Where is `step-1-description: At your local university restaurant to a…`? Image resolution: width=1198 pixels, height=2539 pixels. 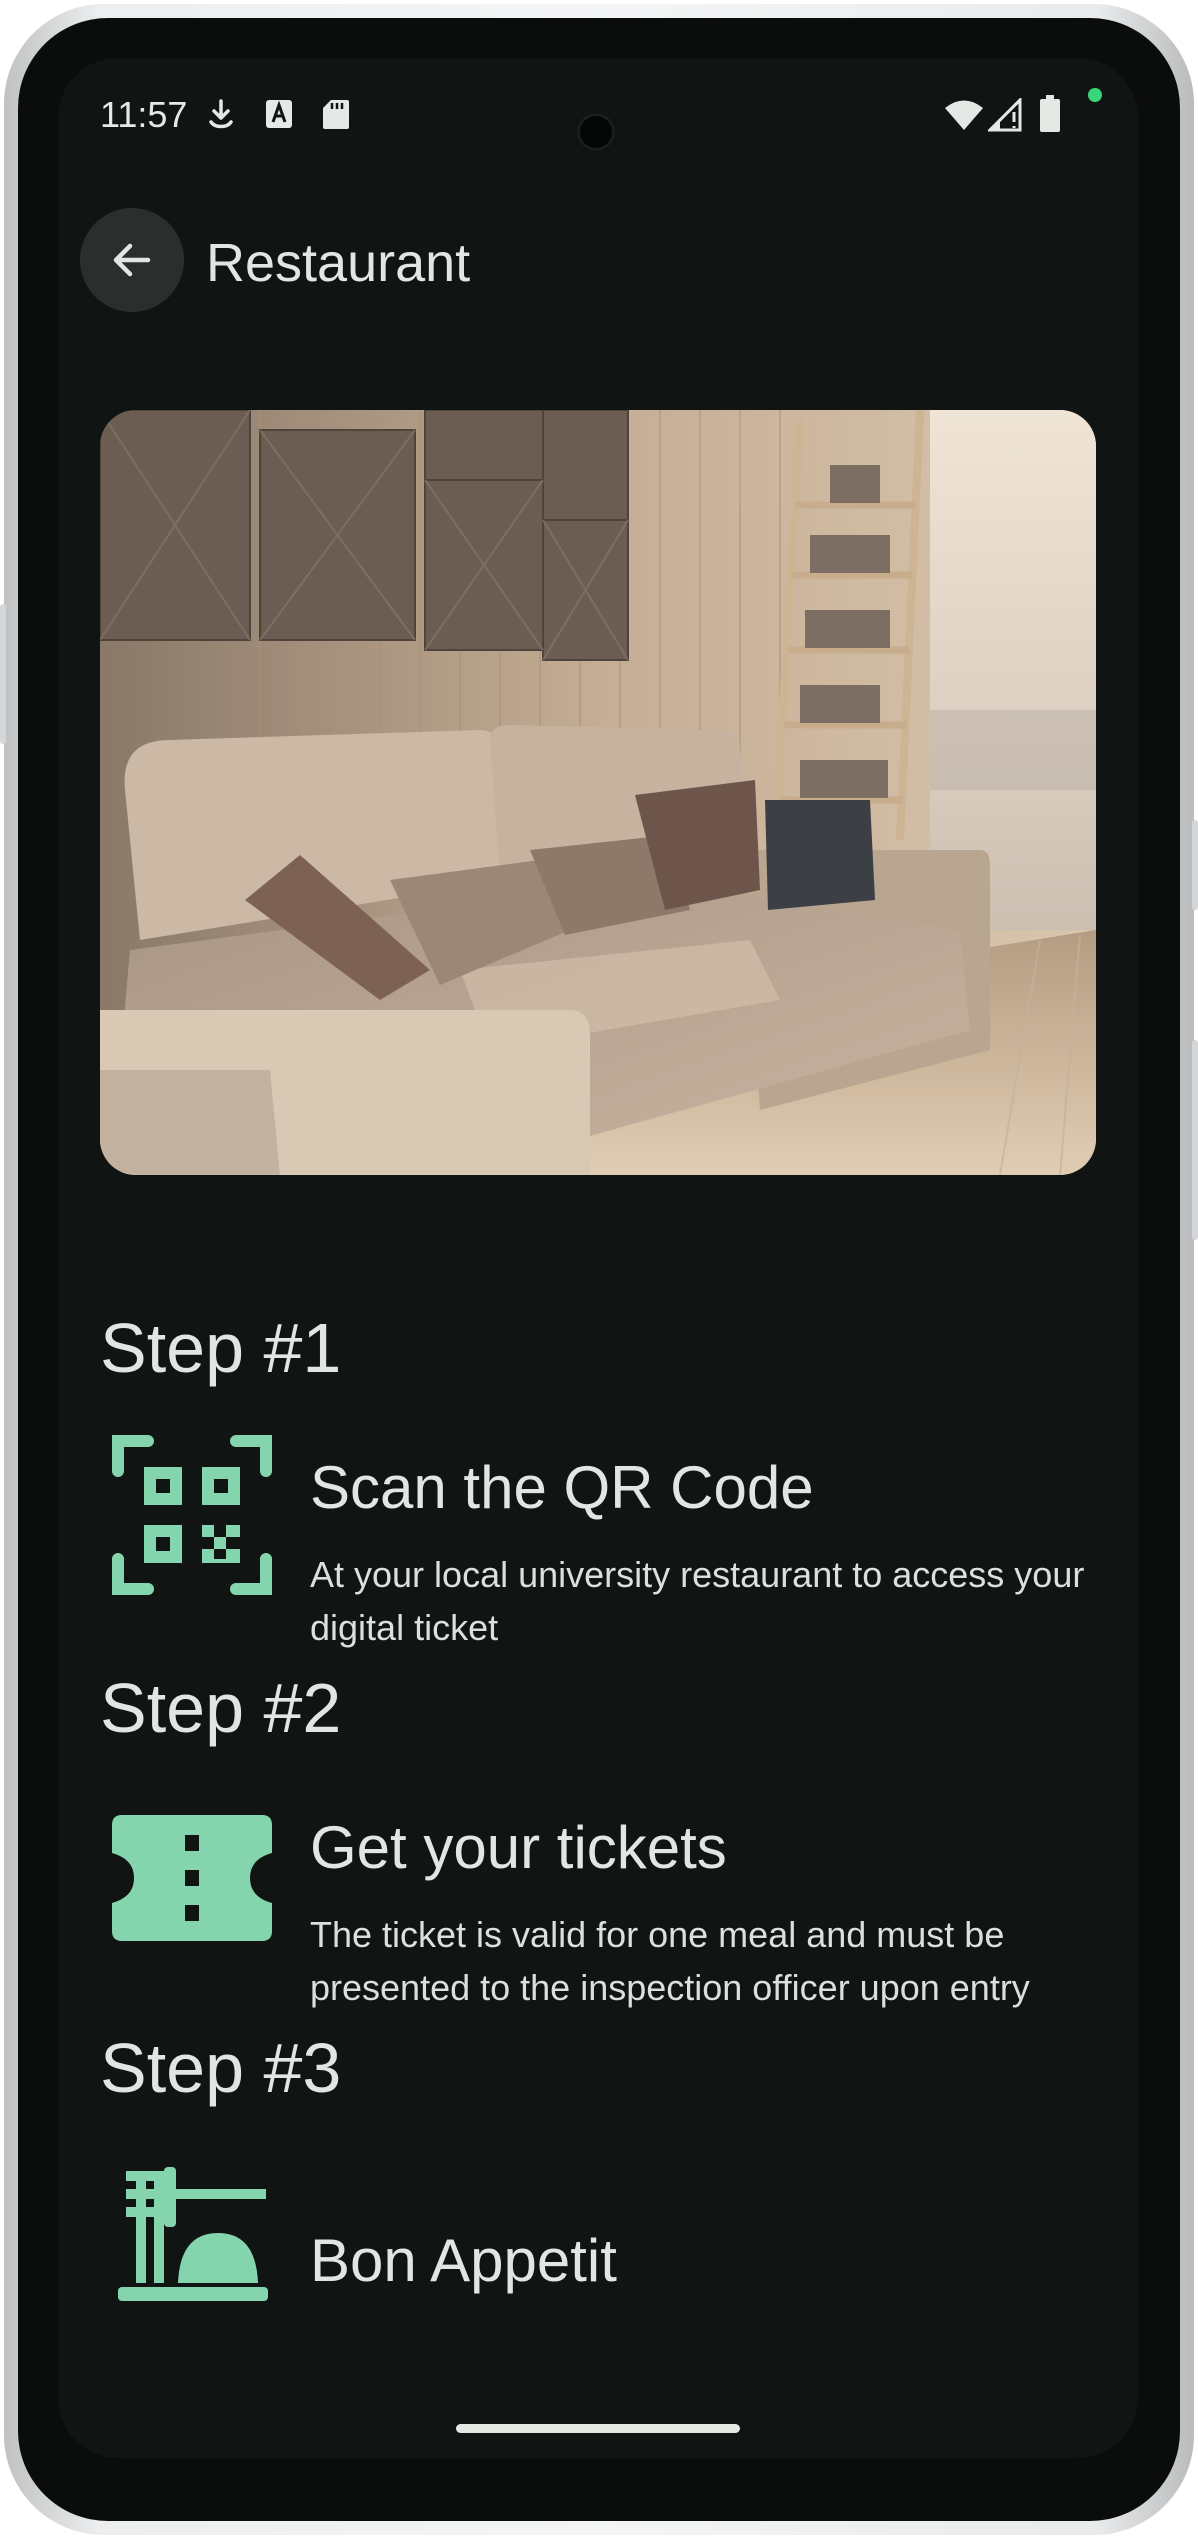 step-1-description: At your local university restaurant to a… is located at coordinates (697, 1601).